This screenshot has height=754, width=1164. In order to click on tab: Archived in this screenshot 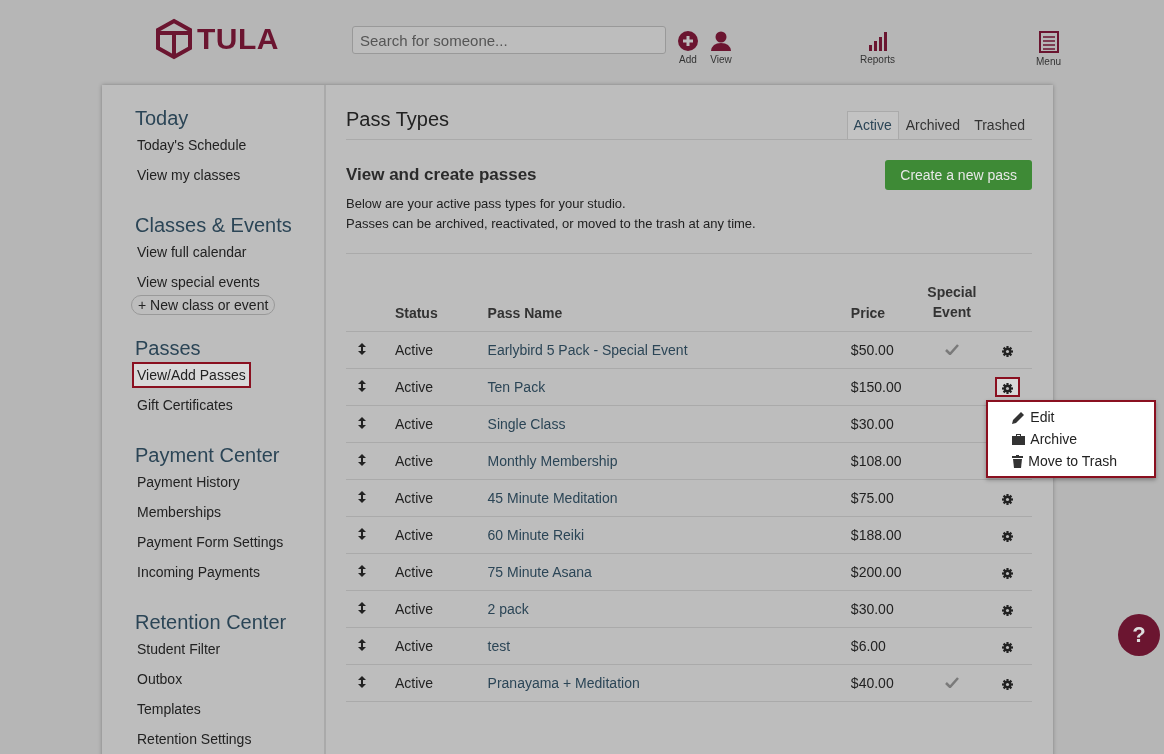, I will do `click(933, 125)`.